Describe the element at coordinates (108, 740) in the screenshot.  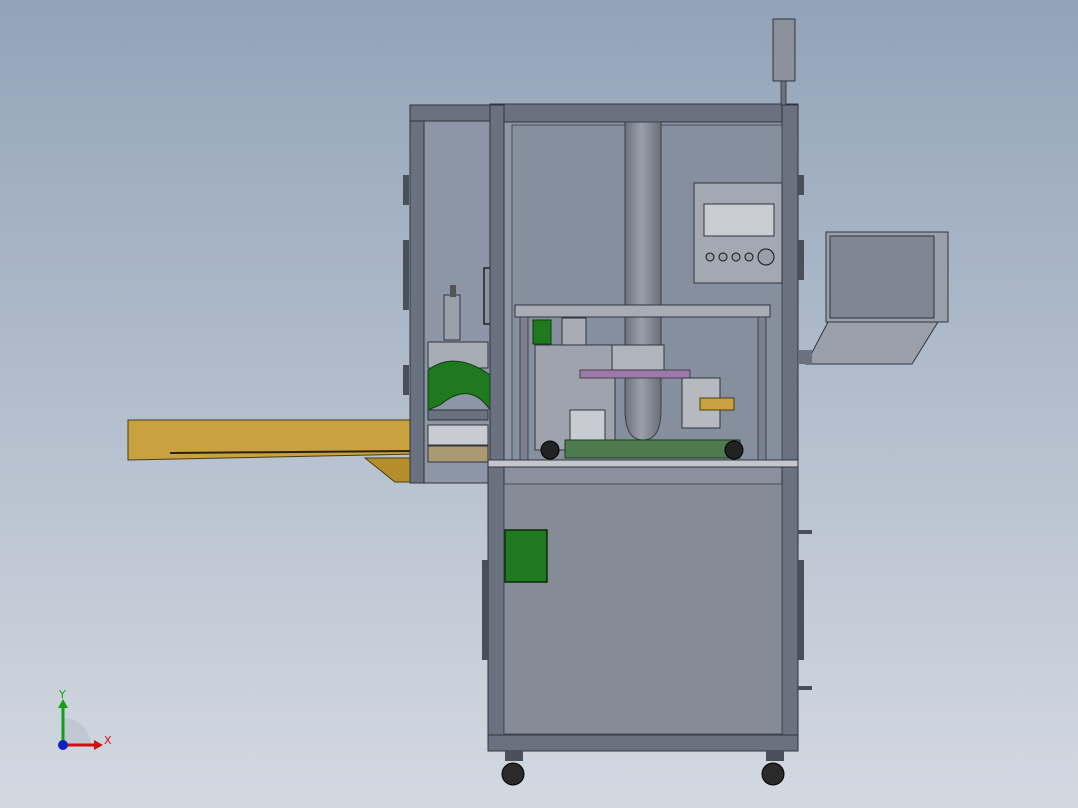
I see `x-axis-label: X` at that location.